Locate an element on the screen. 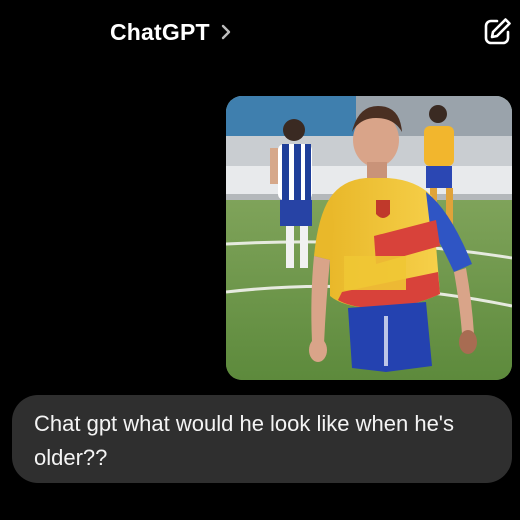 This screenshot has height=520, width=520. model-selector: ChatGPT is located at coordinates (171, 32).